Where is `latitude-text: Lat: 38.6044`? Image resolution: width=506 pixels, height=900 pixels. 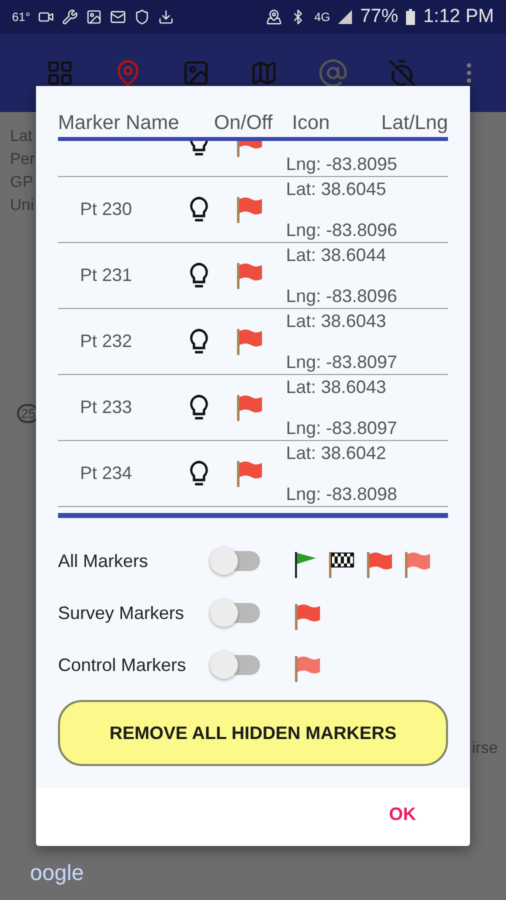 latitude-text: Lat: 38.6044 is located at coordinates (337, 255).